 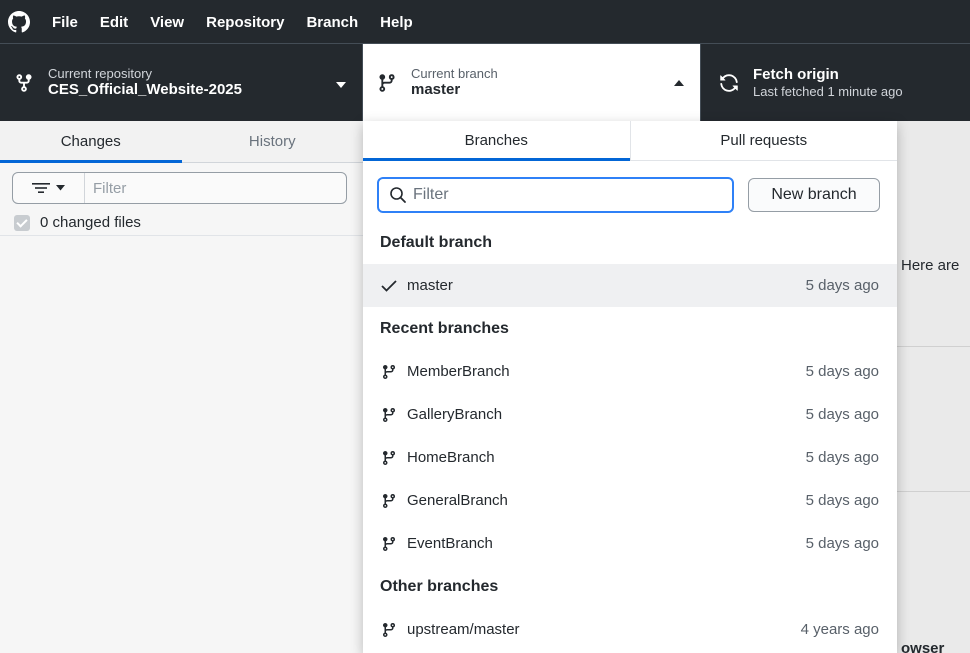 I want to click on changed-files-count: 0 changed files, so click(x=90, y=222).